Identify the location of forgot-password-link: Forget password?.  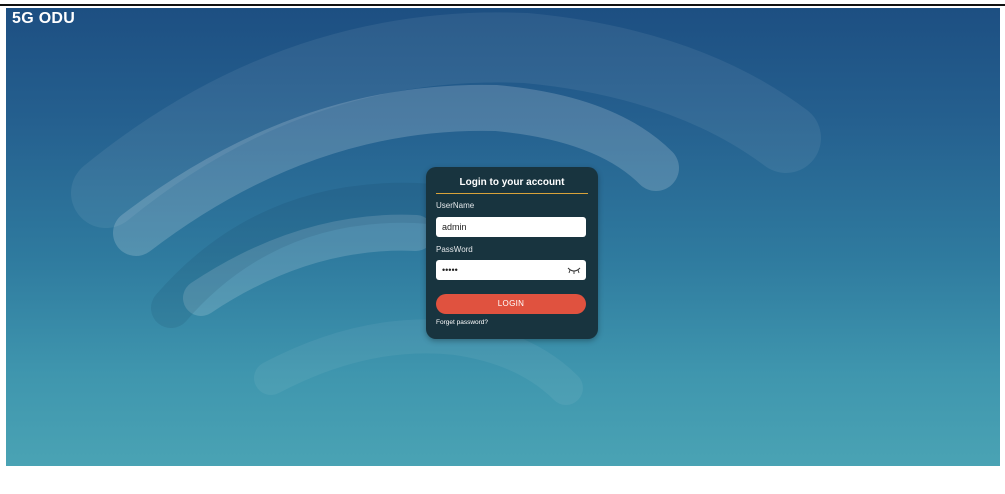
(462, 322).